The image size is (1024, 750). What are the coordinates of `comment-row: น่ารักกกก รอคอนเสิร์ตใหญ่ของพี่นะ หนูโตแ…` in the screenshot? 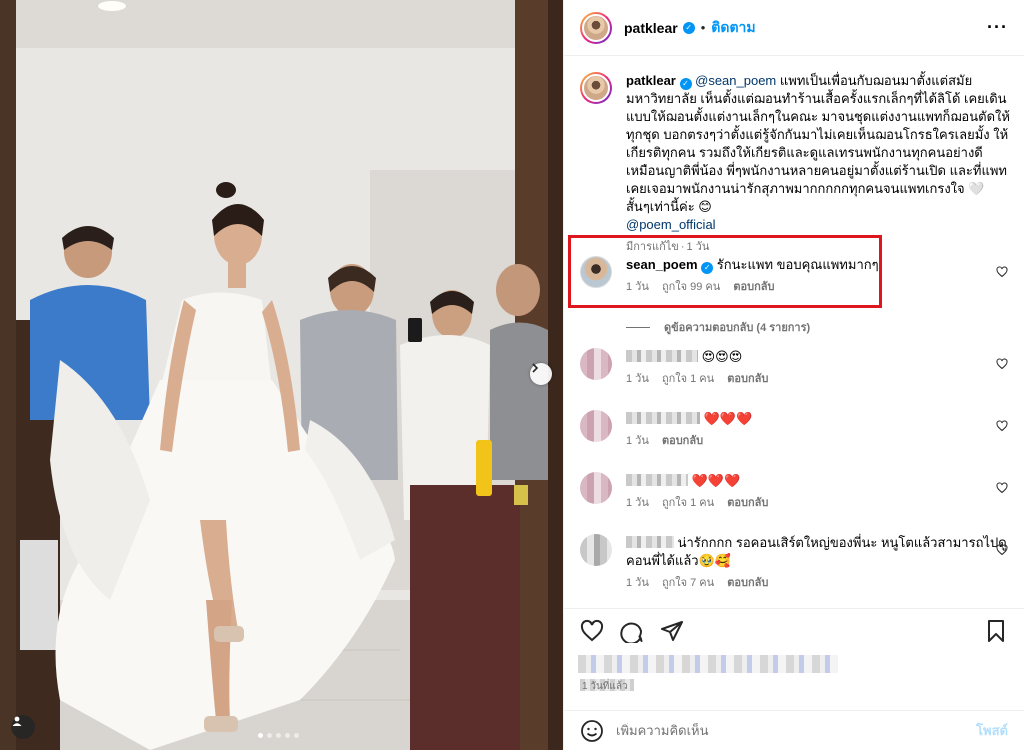 It's located at (795, 563).